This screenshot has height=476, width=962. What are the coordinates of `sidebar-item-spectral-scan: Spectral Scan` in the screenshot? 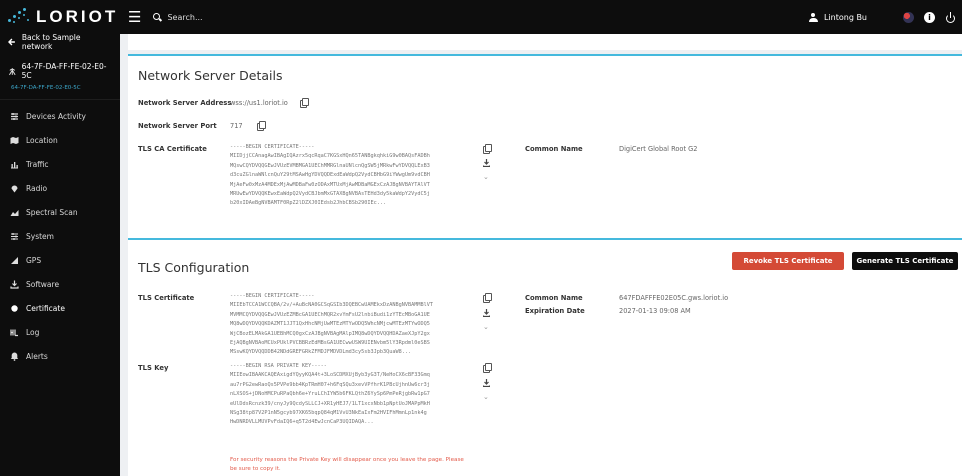 It's located at (60, 212).